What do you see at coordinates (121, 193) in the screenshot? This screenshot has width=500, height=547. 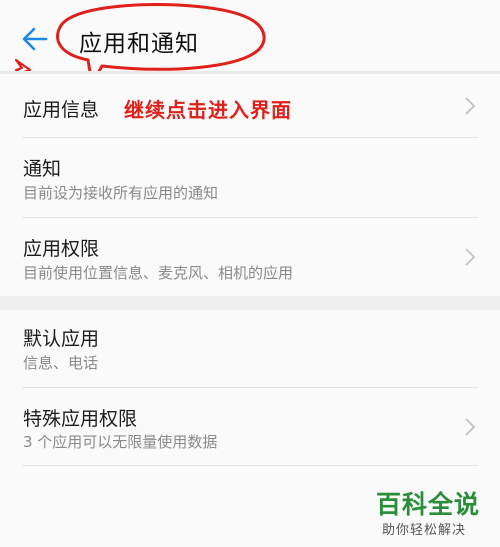 I see `list-item-subtitle: 目前设为接收所有应用的通知` at bounding box center [121, 193].